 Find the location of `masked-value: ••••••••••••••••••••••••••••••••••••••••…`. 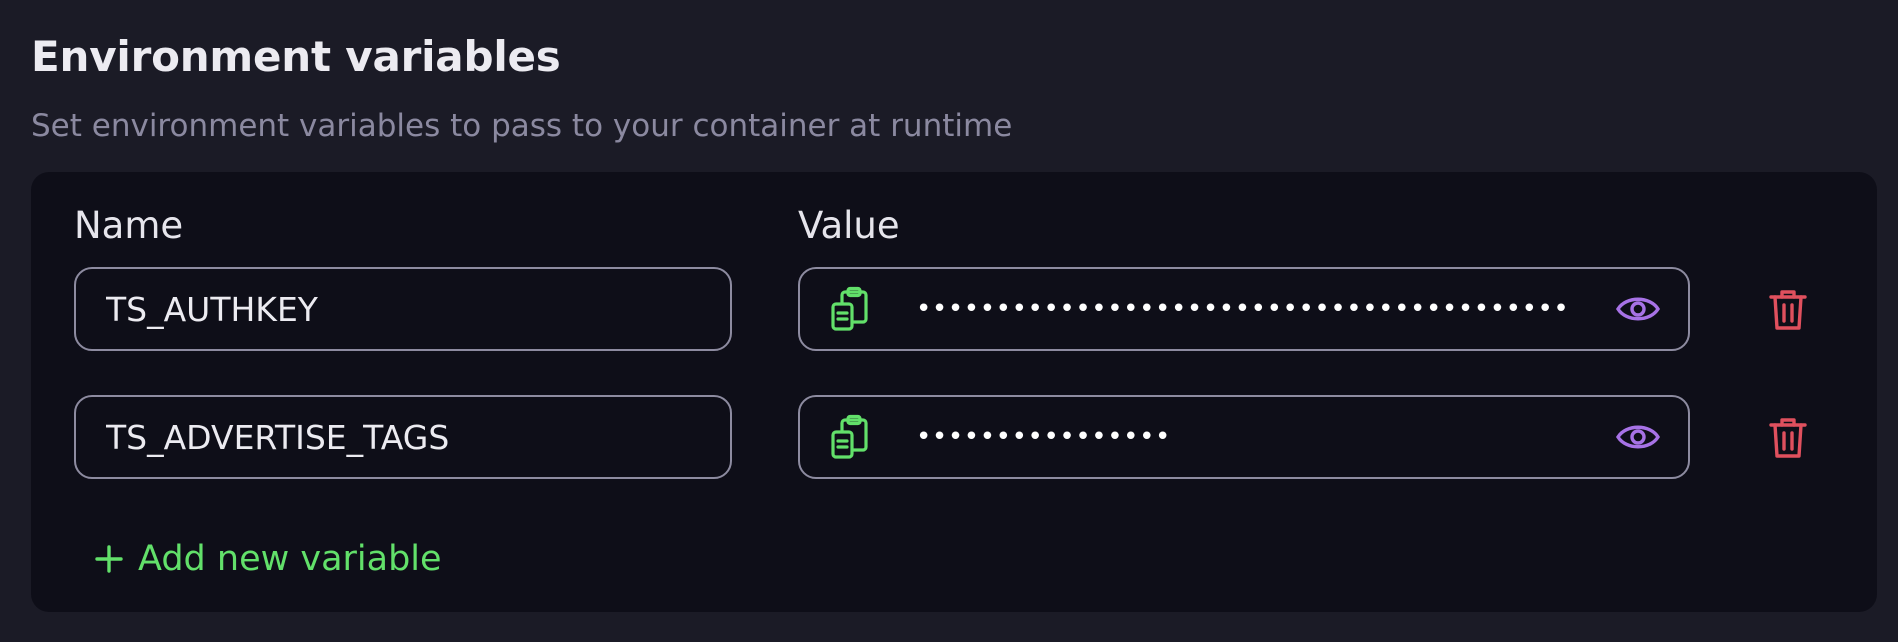

masked-value: ••••••••••••••••••••••••••••••••••••••••… is located at coordinates (1241, 309).